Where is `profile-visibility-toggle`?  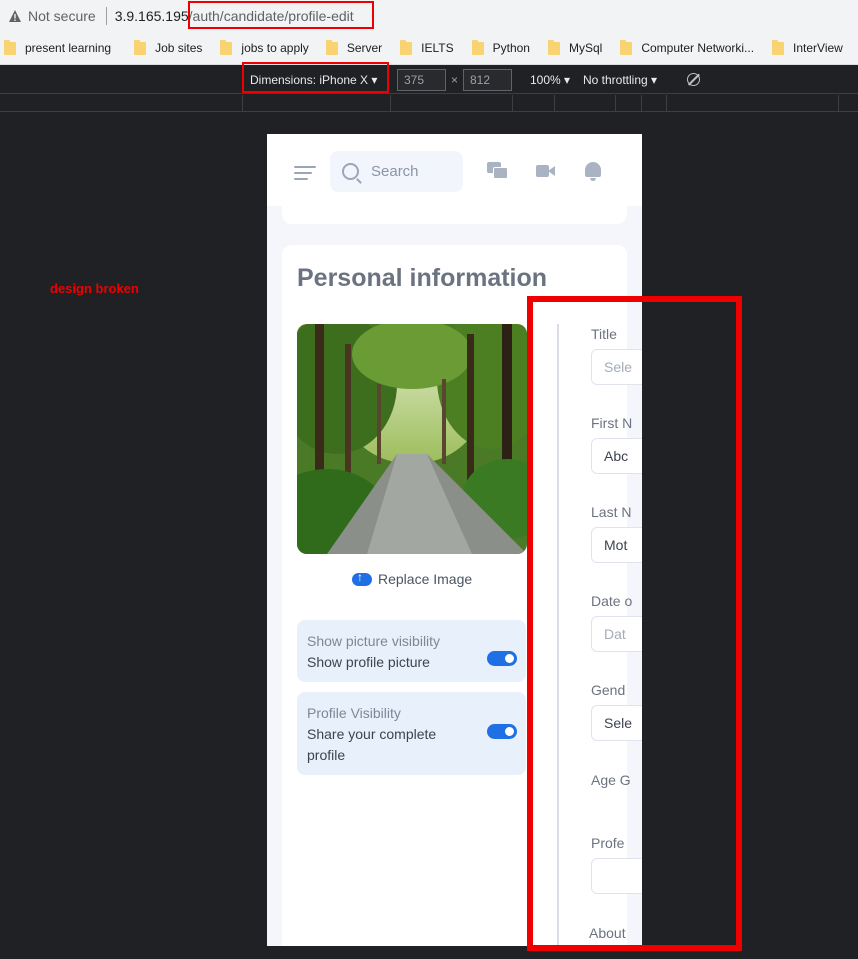
profile-visibility-toggle is located at coordinates (502, 731).